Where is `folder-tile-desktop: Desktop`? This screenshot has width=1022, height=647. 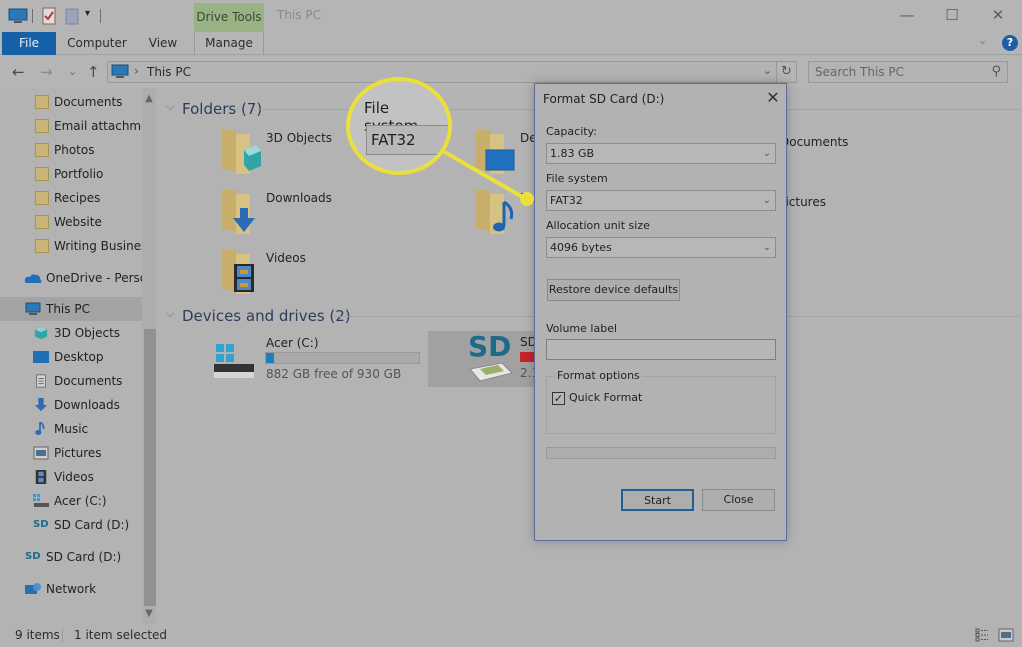
folder-tile-desktop: Desktop is located at coordinates (504, 156).